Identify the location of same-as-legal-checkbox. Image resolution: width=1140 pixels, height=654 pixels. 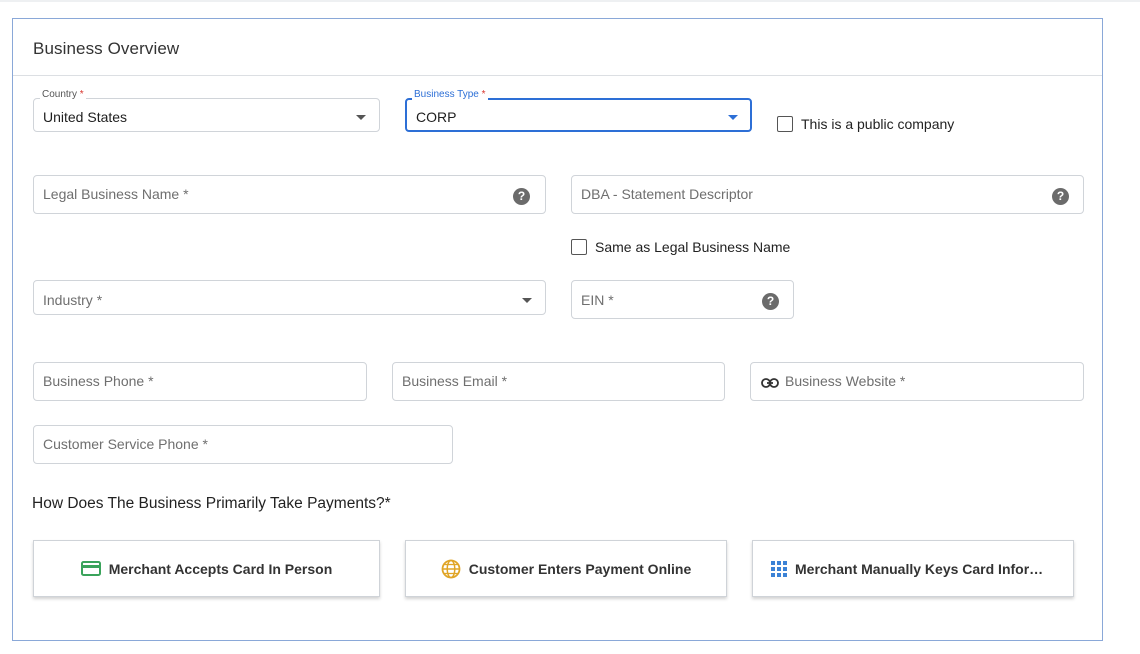
(579, 247).